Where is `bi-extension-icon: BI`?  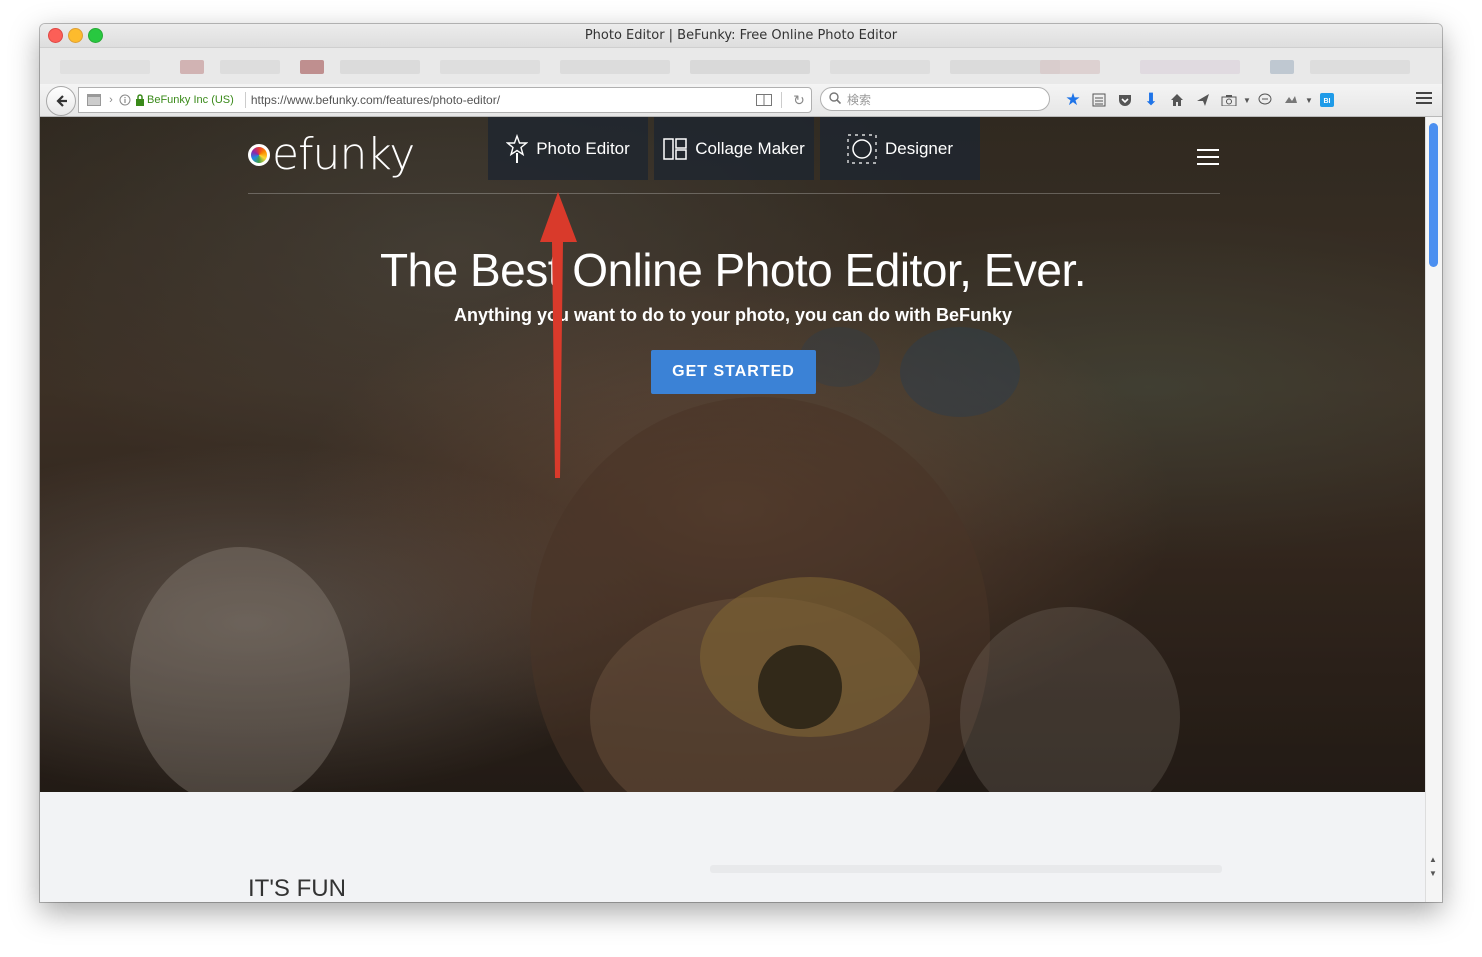 bi-extension-icon: BI is located at coordinates (1327, 100).